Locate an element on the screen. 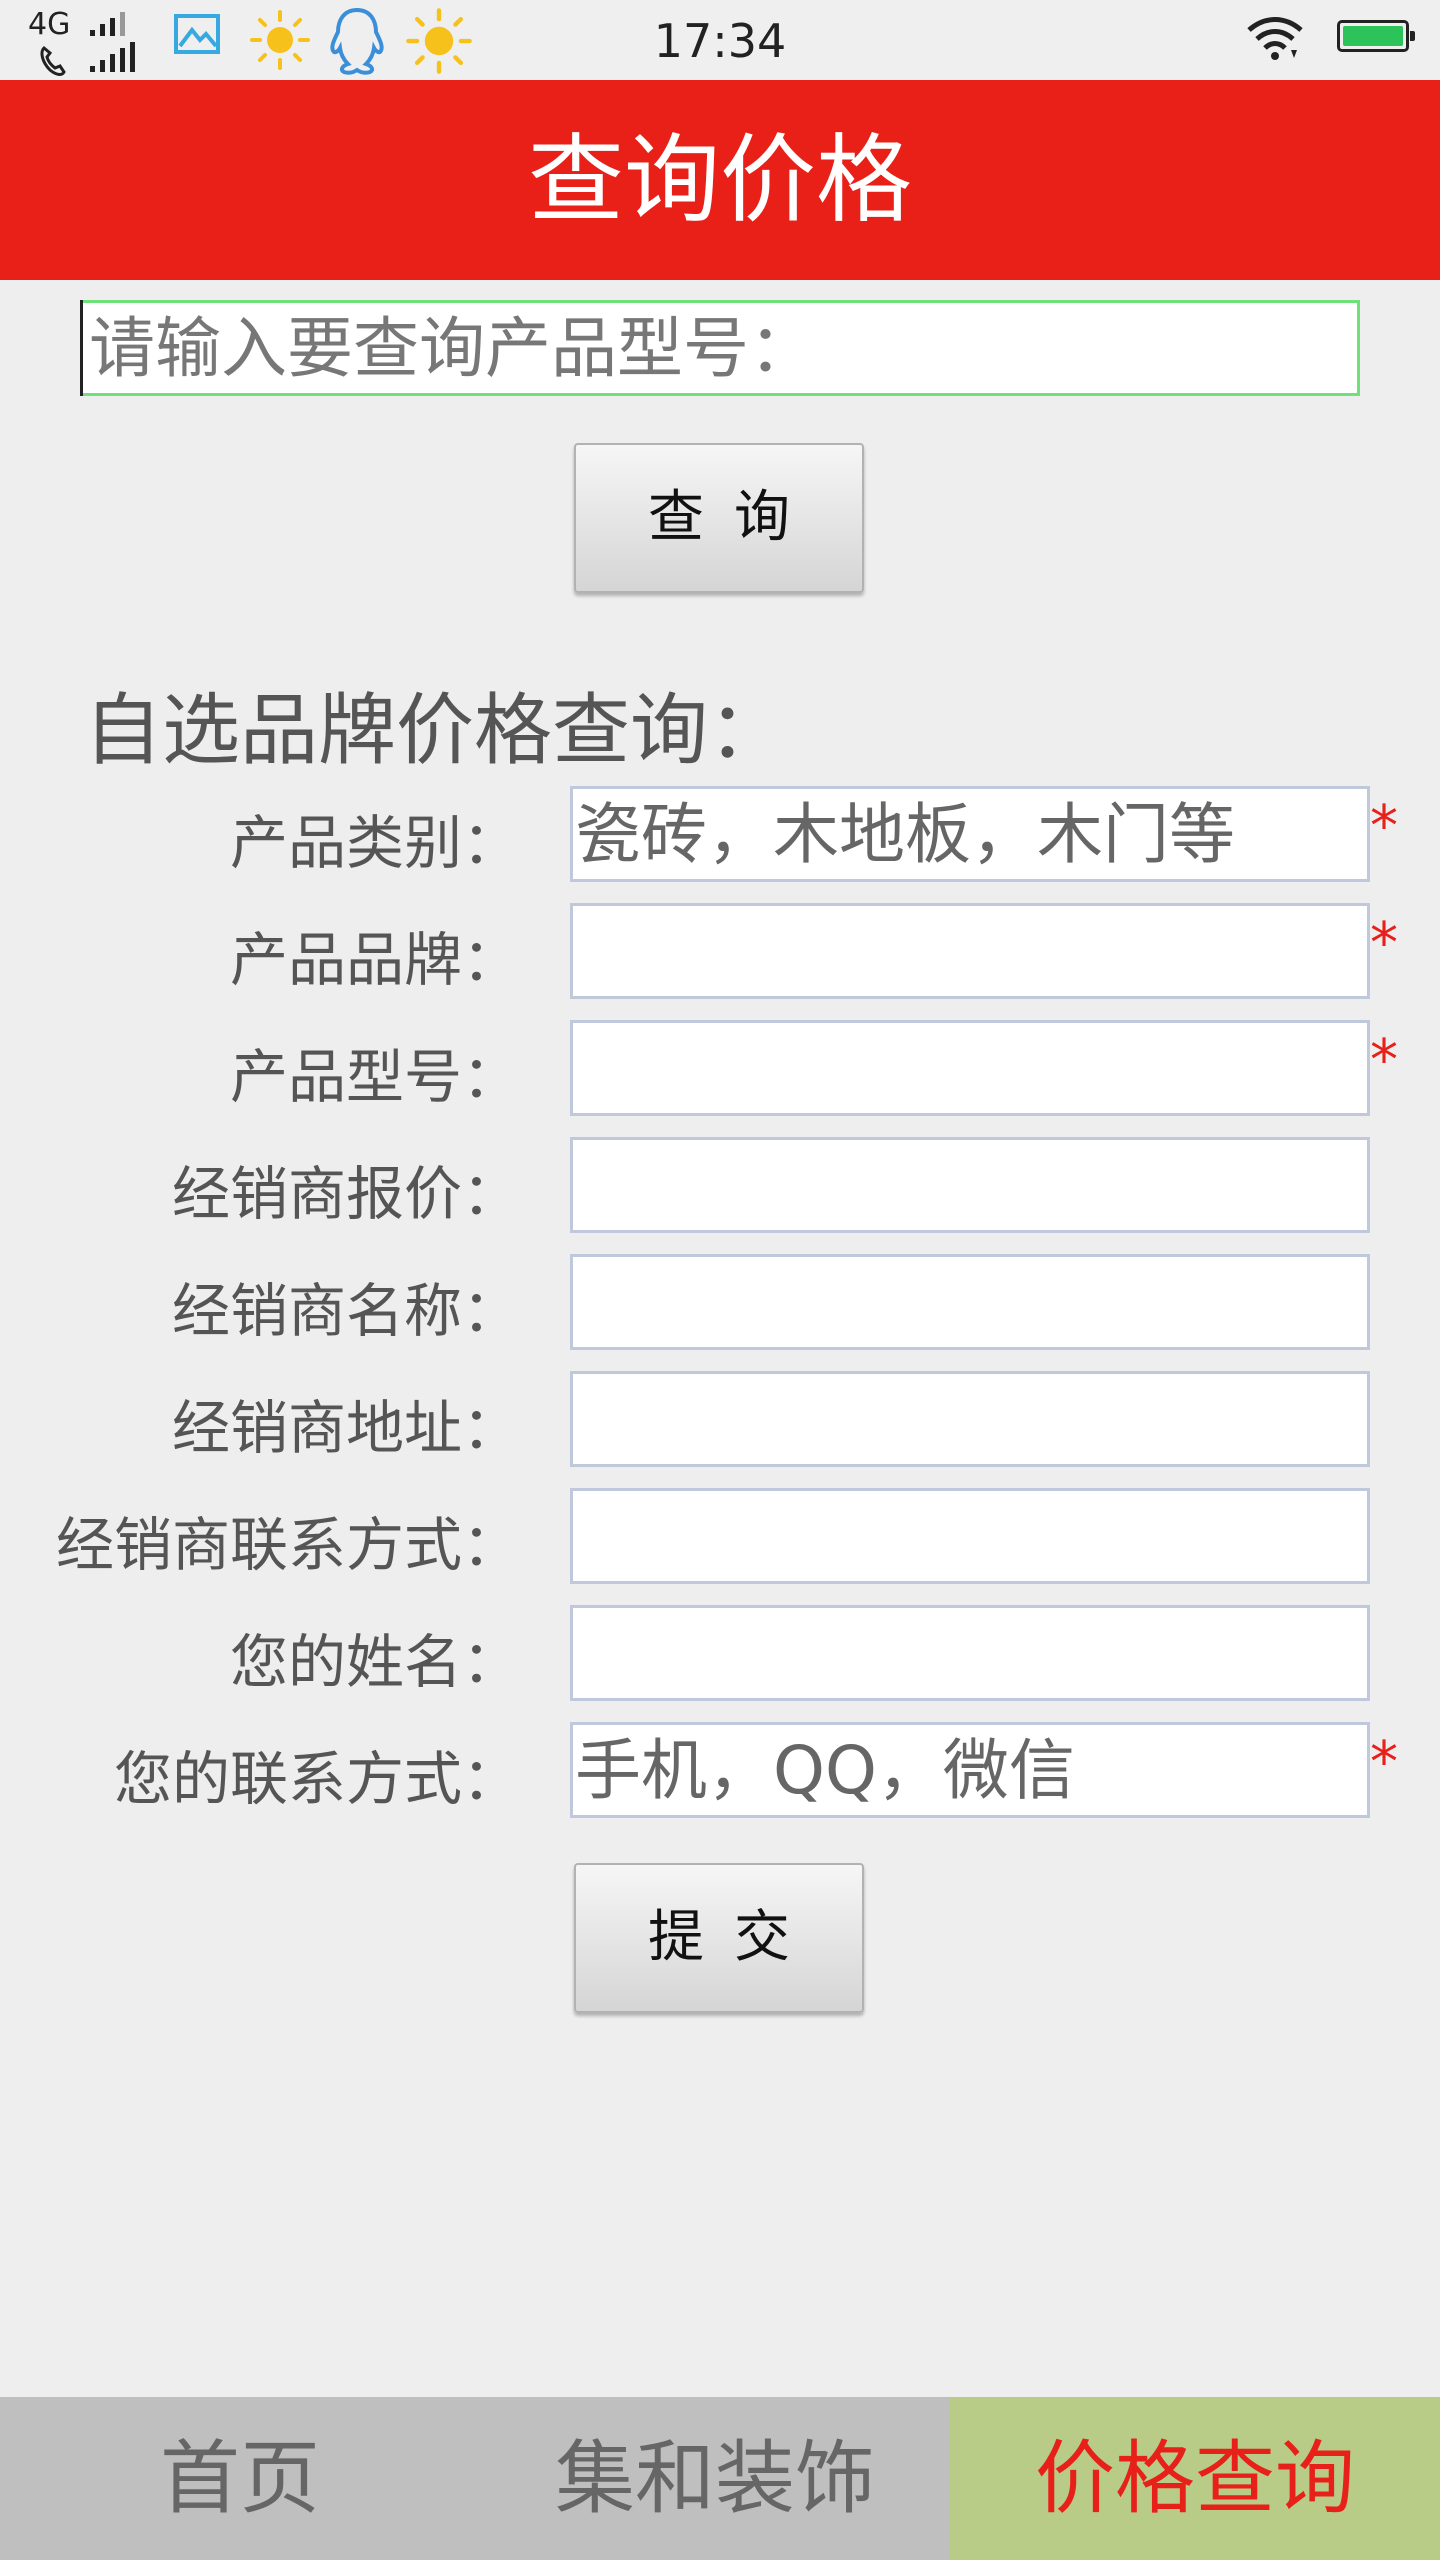 The height and width of the screenshot is (2560, 1440). text-cursor is located at coordinates (81, 348).